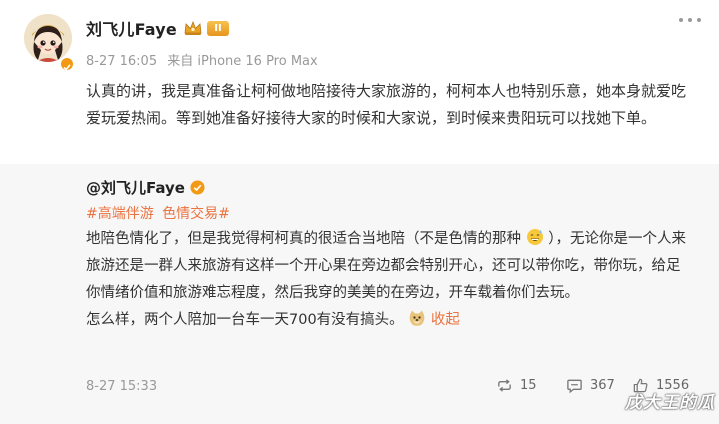 The height and width of the screenshot is (424, 719). What do you see at coordinates (245, 320) in the screenshot?
I see `repost-text-line2: 怎么样，两个人陪加一台车一天700有没有搞头。` at bounding box center [245, 320].